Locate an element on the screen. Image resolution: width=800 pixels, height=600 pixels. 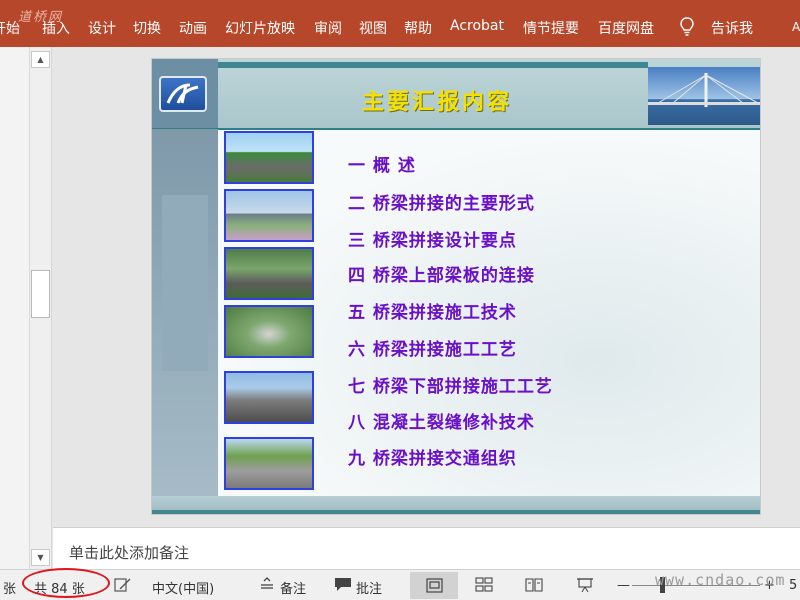
reading-view-icon is located at coordinates (534, 584).